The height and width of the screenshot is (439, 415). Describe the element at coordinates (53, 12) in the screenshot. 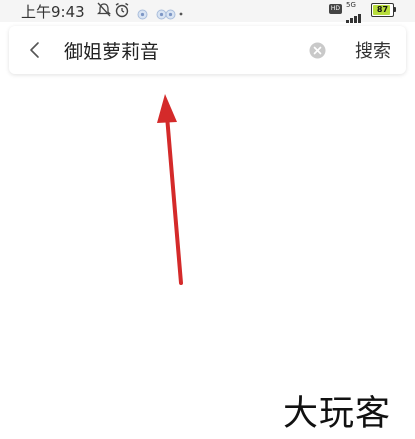

I see `status-time: 上午9:43` at that location.